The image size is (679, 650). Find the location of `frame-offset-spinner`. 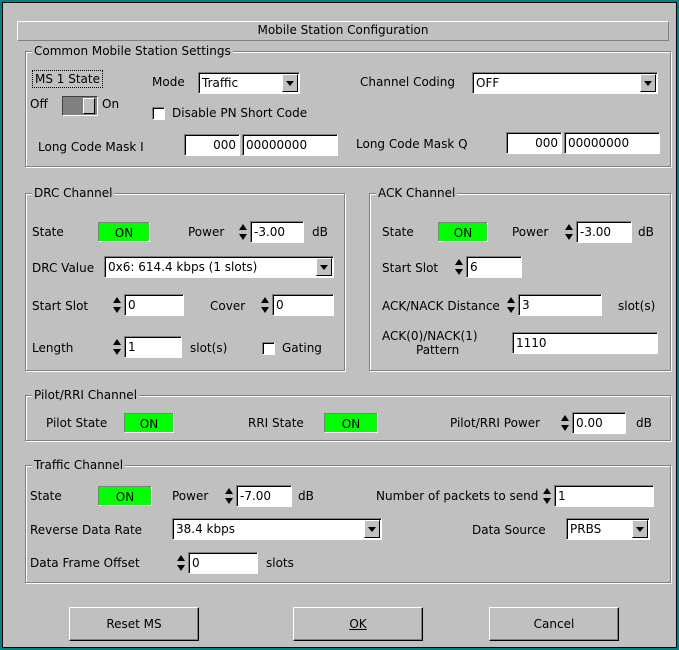

frame-offset-spinner is located at coordinates (181, 563).